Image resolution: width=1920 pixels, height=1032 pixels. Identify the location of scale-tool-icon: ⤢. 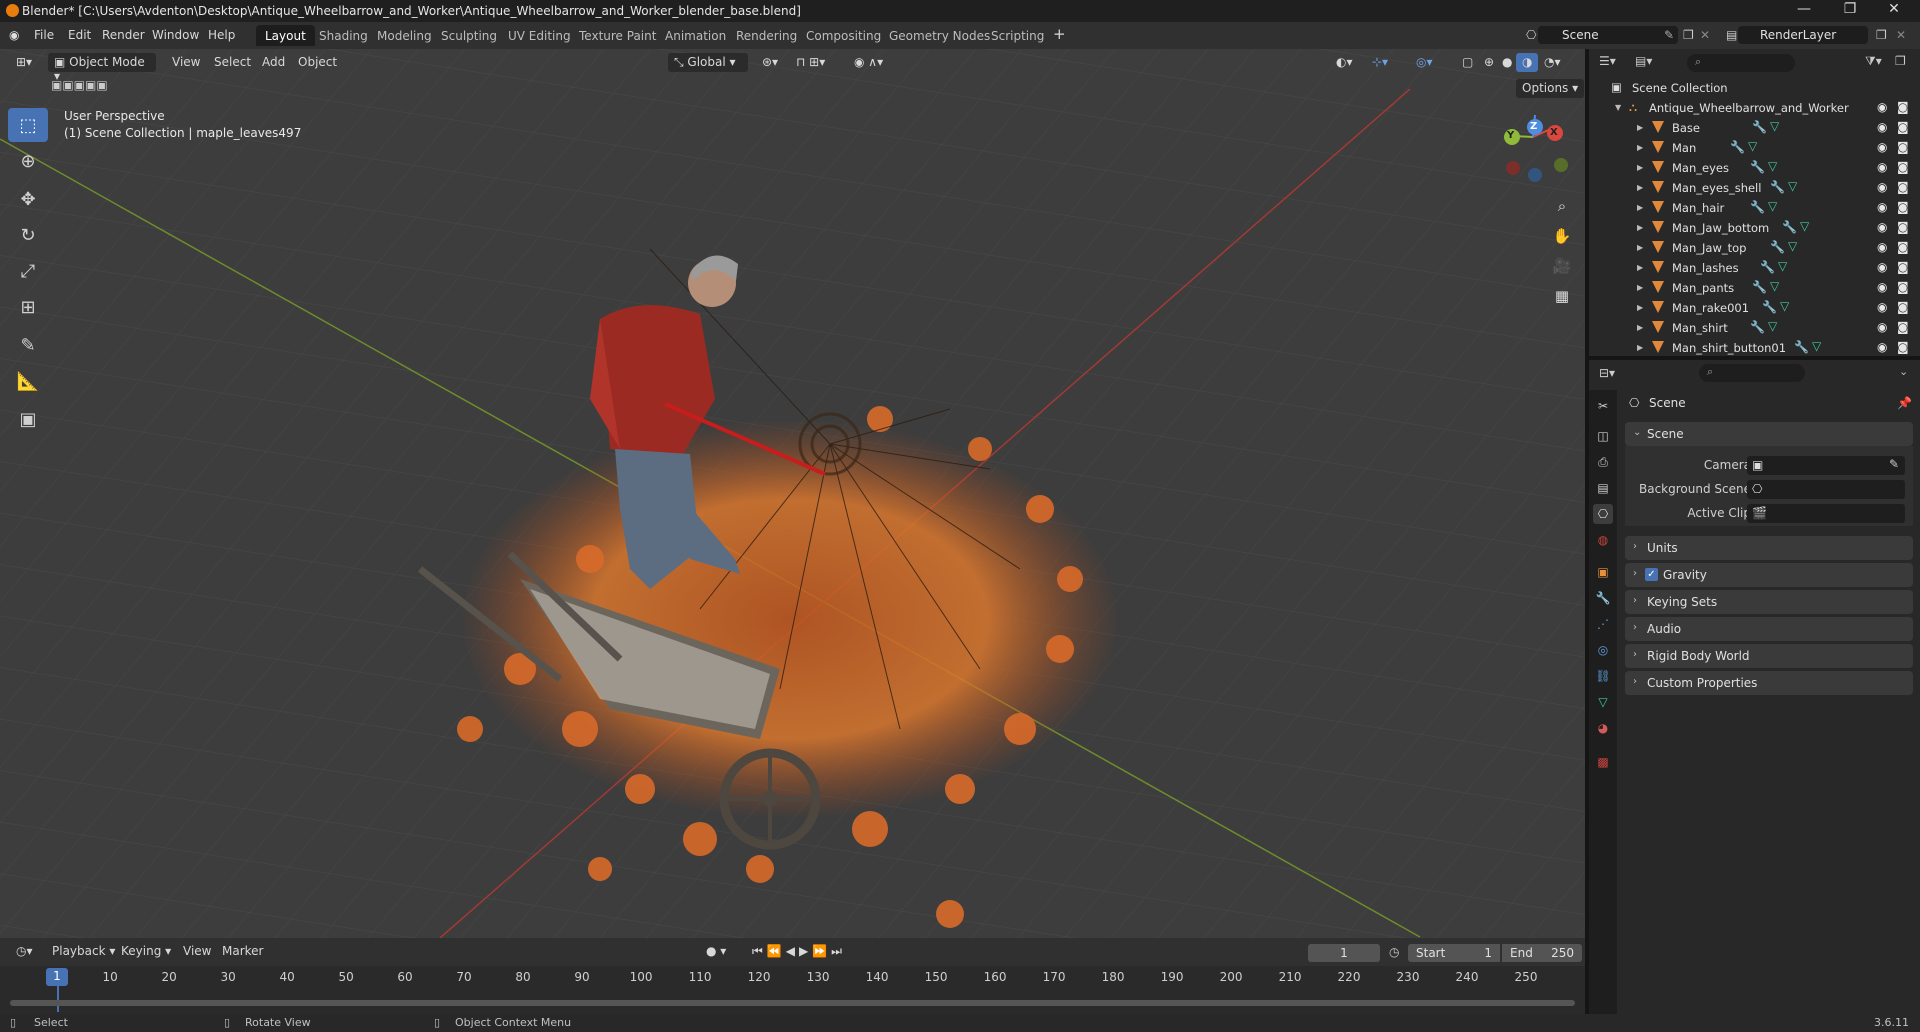
(28, 271).